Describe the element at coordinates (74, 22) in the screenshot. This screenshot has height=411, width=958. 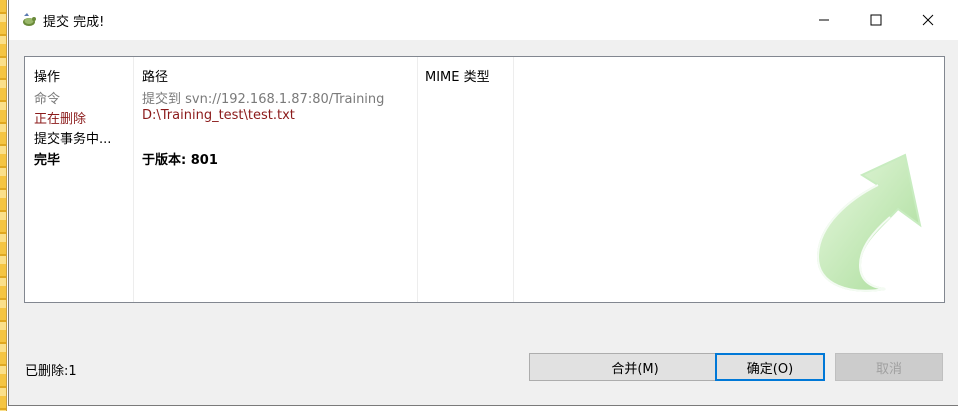
I see `window-title: 提交 完成!` at that location.